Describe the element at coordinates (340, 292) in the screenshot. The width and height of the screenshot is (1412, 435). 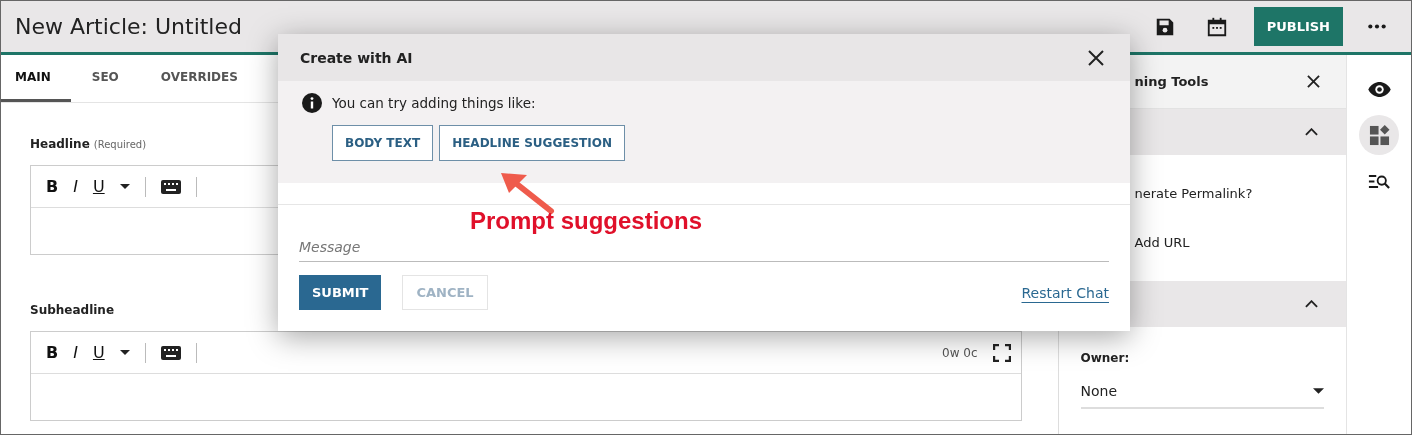
I see `submit-button: SUBMIT` at that location.